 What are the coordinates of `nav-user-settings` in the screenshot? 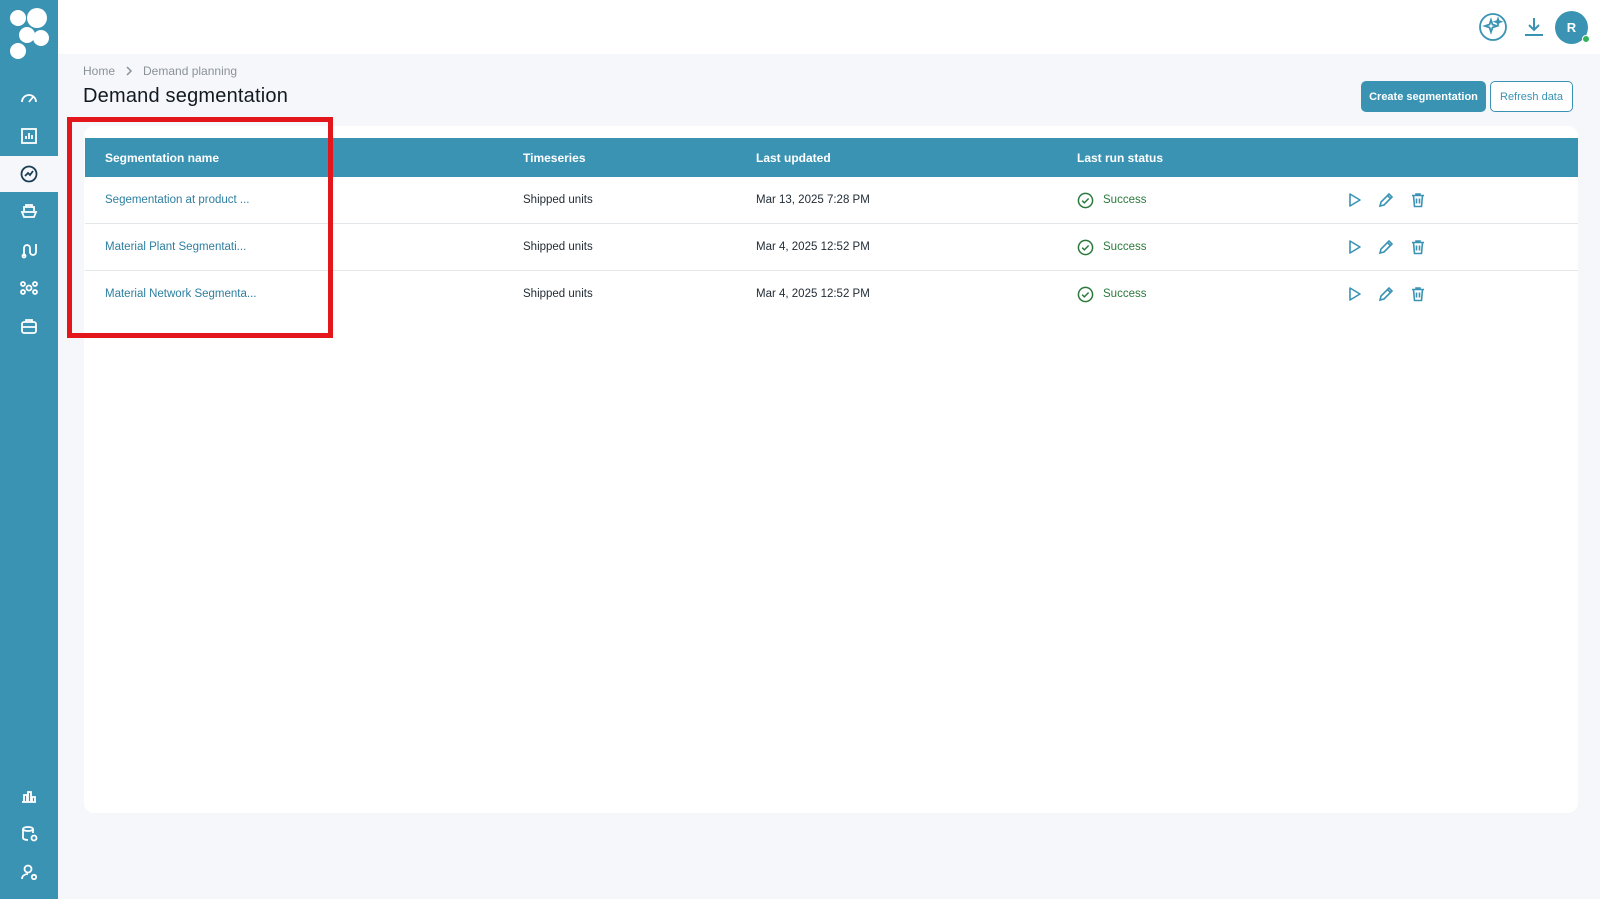 It's located at (29, 872).